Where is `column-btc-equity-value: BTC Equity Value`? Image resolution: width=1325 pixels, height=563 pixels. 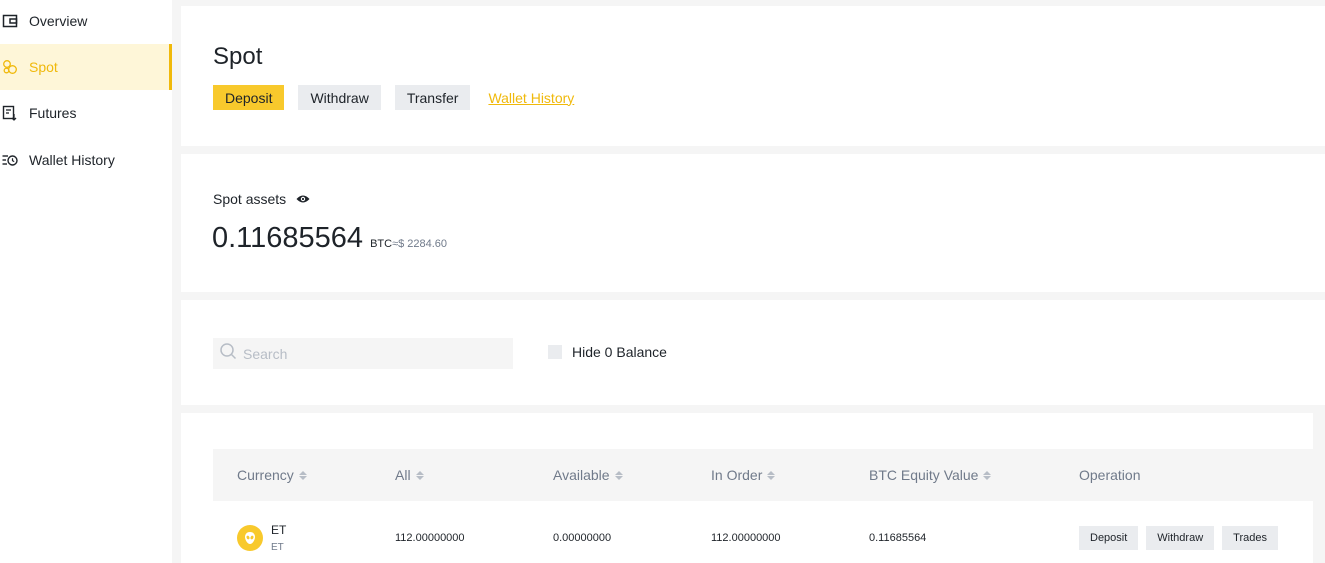 column-btc-equity-value: BTC Equity Value is located at coordinates (930, 475).